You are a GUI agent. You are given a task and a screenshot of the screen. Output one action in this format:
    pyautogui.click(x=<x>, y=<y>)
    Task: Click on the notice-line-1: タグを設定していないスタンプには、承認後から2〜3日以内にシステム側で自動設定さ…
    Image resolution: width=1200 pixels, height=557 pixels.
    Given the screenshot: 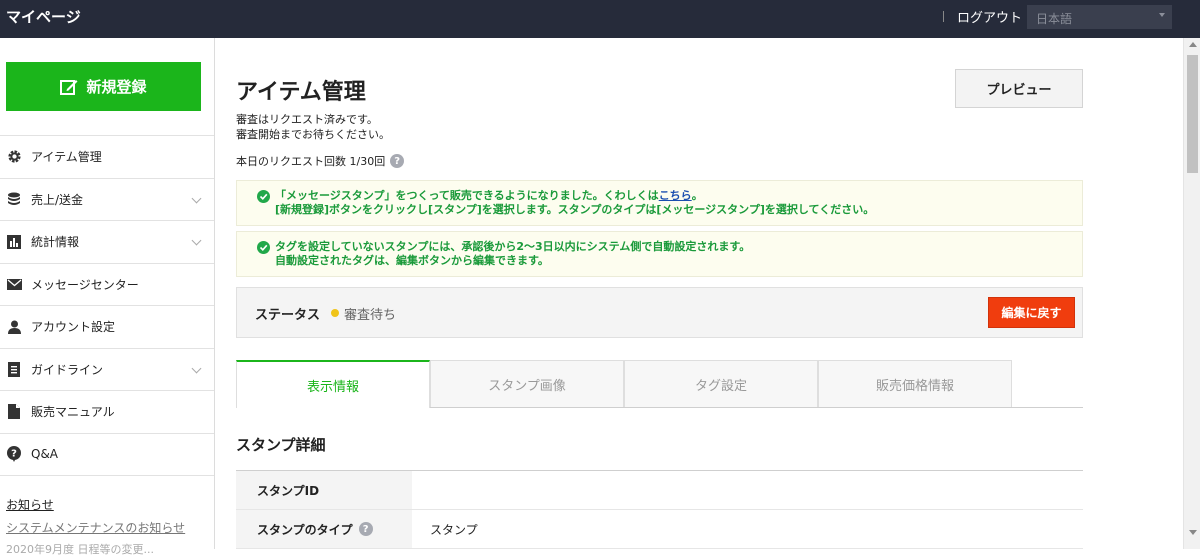 What is the action you would take?
    pyautogui.click(x=513, y=246)
    